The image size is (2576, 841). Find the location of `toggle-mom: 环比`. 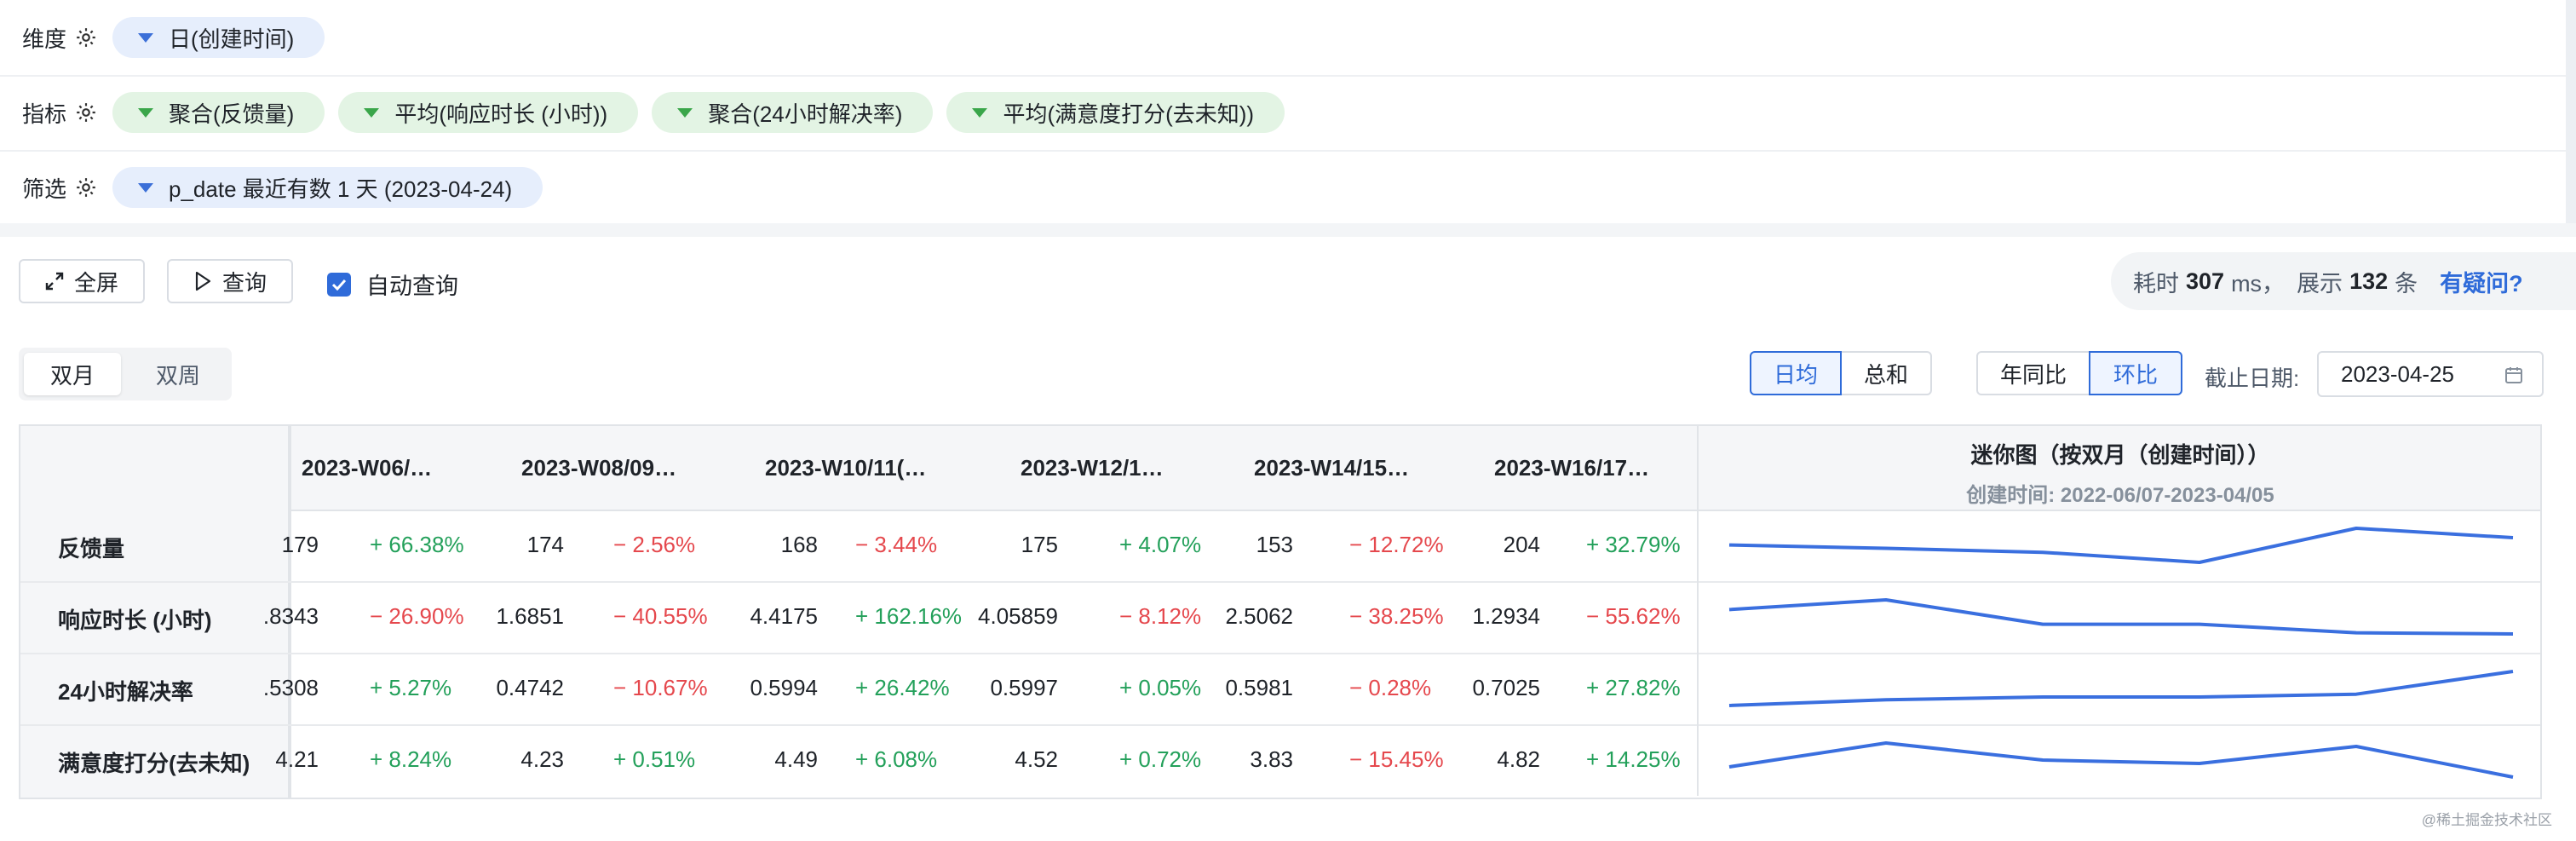

toggle-mom: 环比 is located at coordinates (2136, 373).